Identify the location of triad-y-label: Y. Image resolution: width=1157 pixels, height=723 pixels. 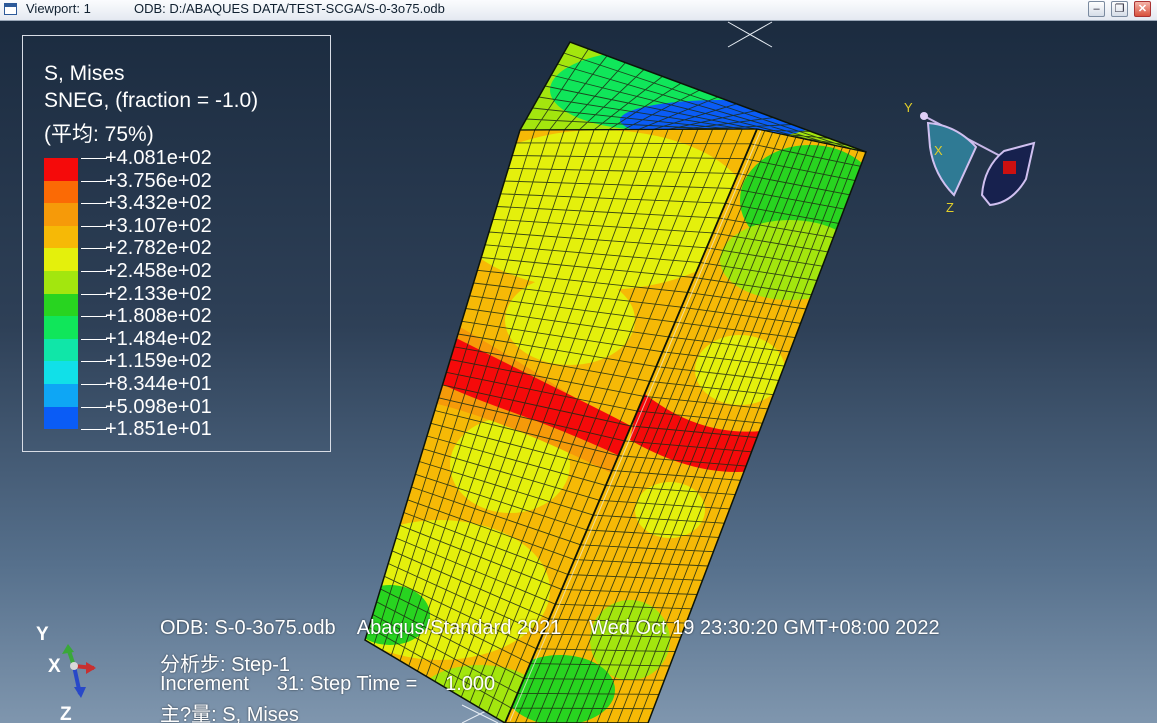
(42, 634).